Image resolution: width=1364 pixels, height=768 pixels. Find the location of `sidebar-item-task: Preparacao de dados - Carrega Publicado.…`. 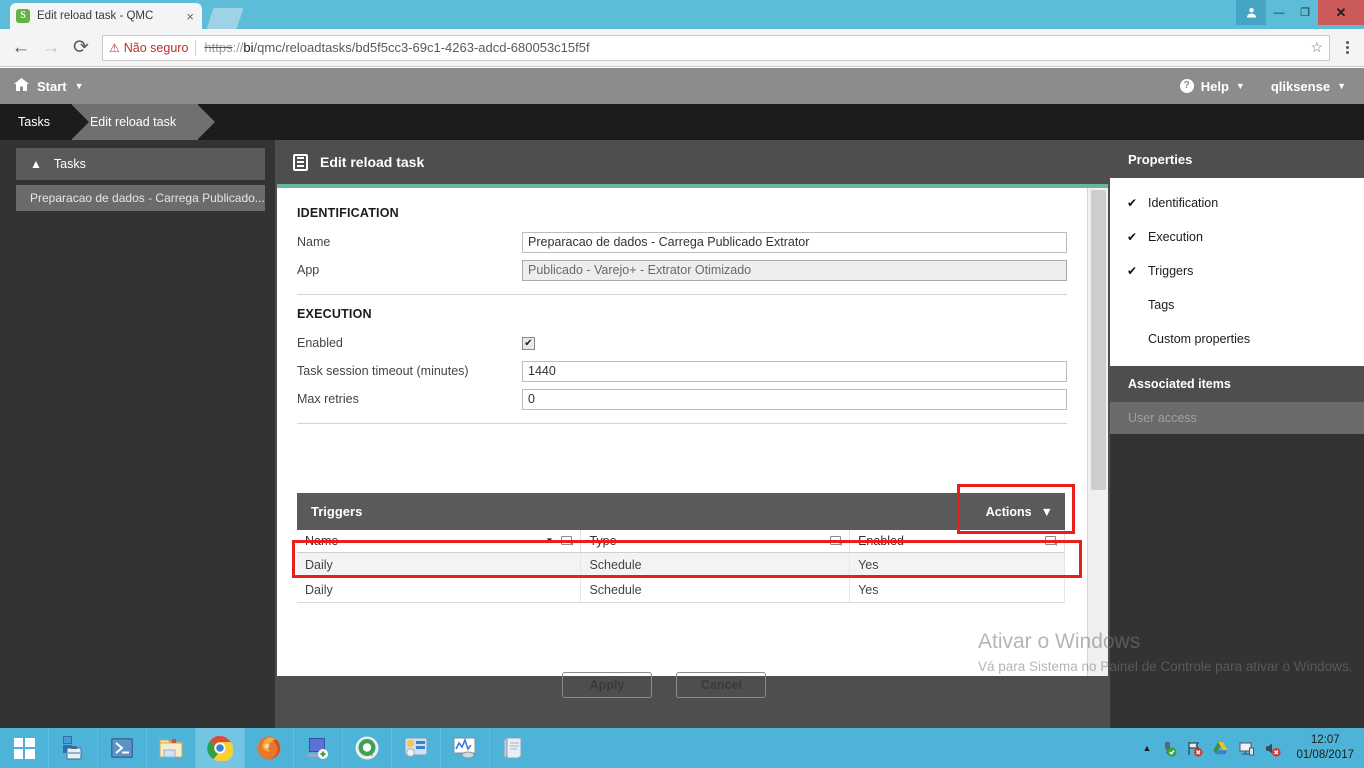

sidebar-item-task: Preparacao de dados - Carrega Publicado.… is located at coordinates (140, 198).